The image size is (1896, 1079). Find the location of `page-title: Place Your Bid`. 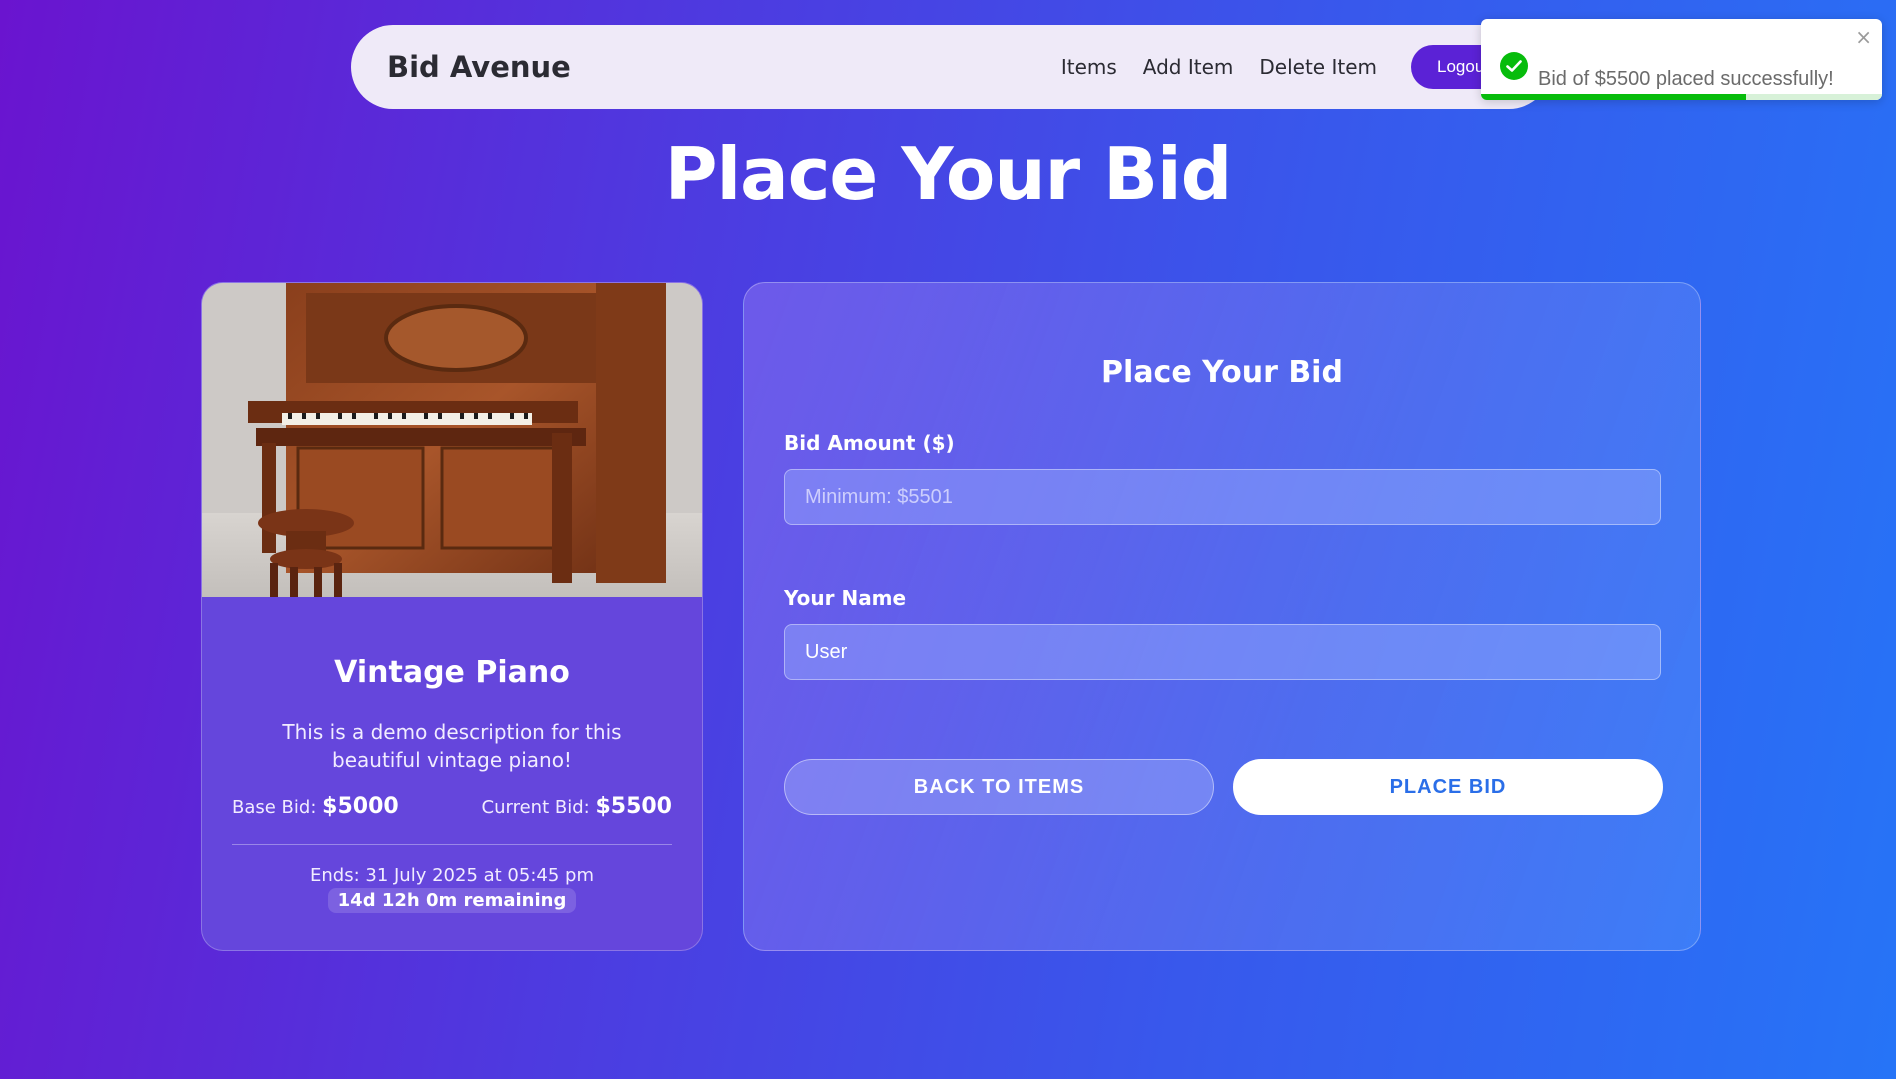

page-title: Place Your Bid is located at coordinates (948, 174).